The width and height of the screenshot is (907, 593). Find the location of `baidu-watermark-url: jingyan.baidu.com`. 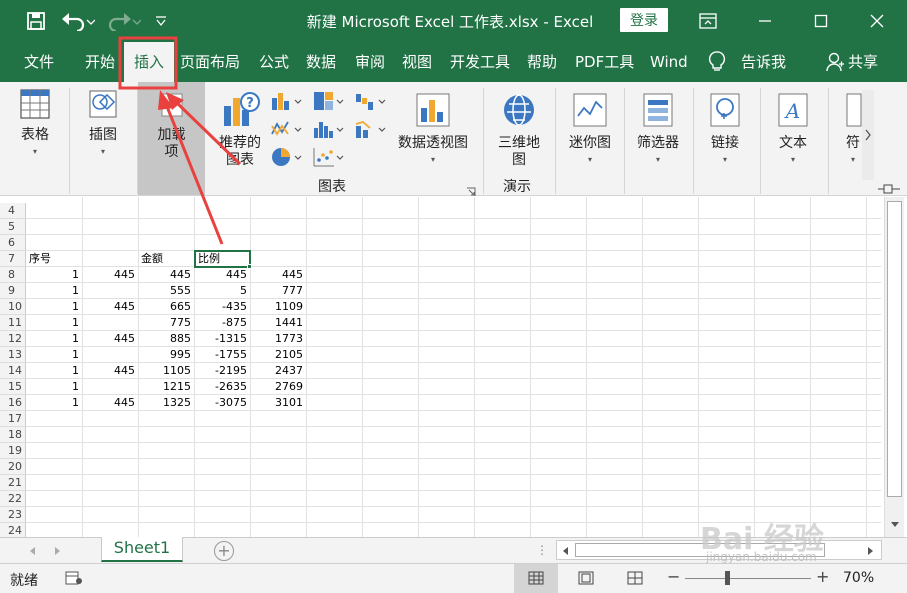

baidu-watermark-url: jingyan.baidu.com is located at coordinates (761, 557).